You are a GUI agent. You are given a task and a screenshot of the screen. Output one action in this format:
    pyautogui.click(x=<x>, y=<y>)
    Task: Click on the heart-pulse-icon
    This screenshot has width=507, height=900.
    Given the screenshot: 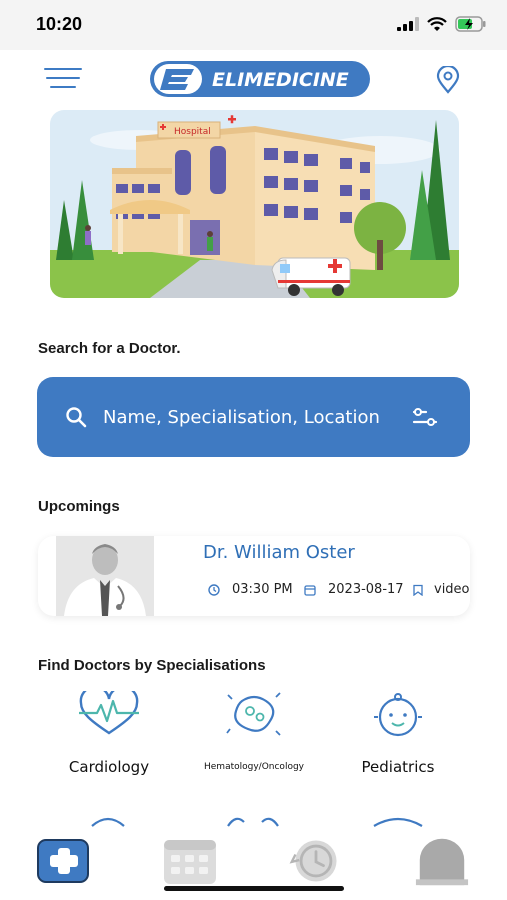 What is the action you would take?
    pyautogui.click(x=109, y=713)
    